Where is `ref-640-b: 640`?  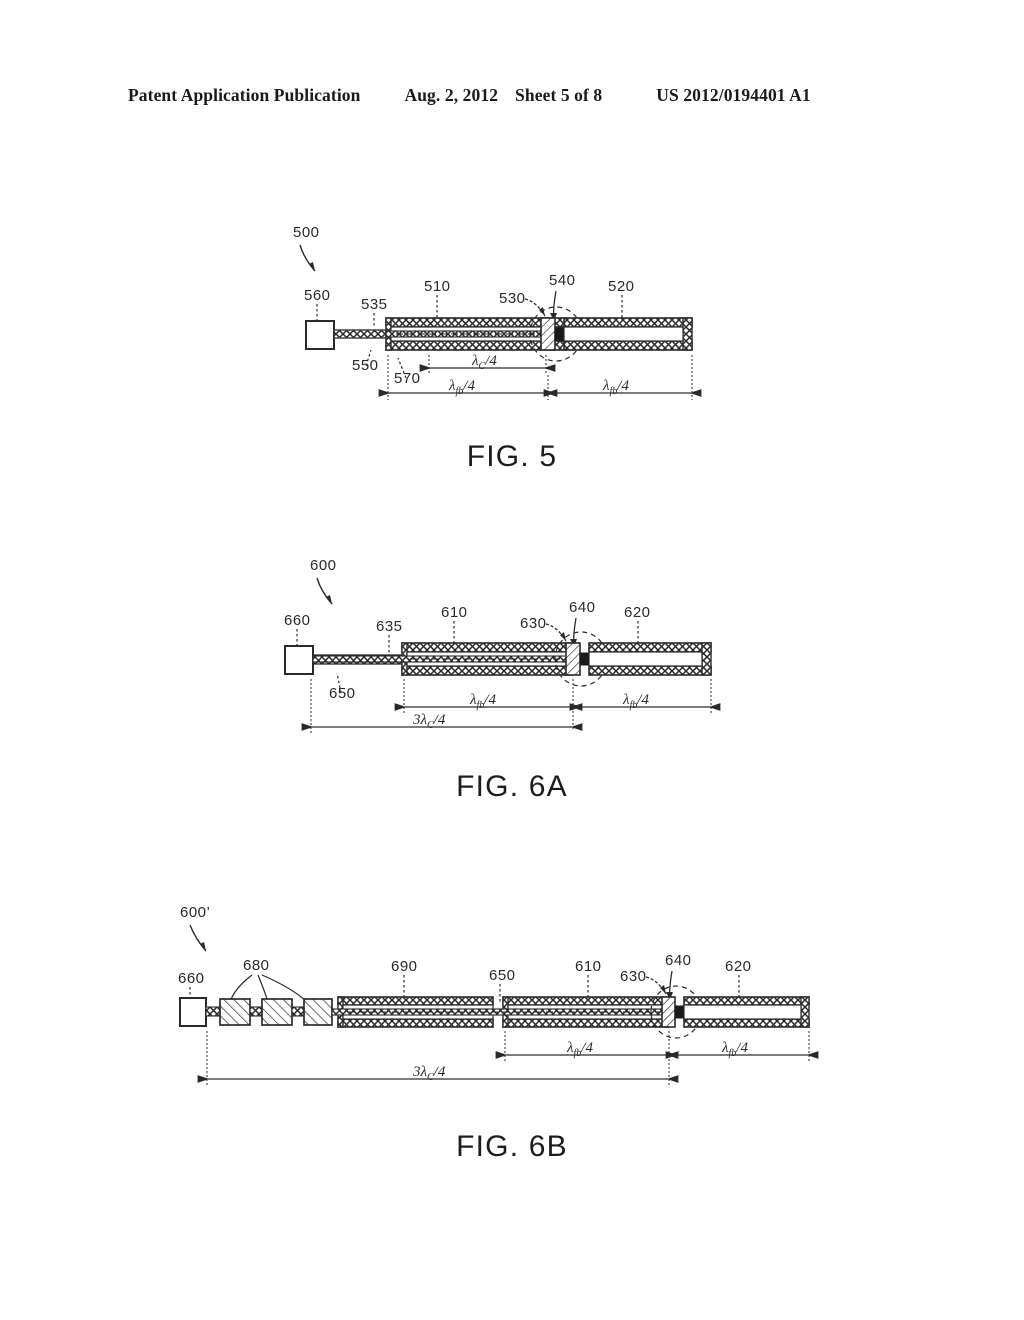 ref-640-b: 640 is located at coordinates (678, 960).